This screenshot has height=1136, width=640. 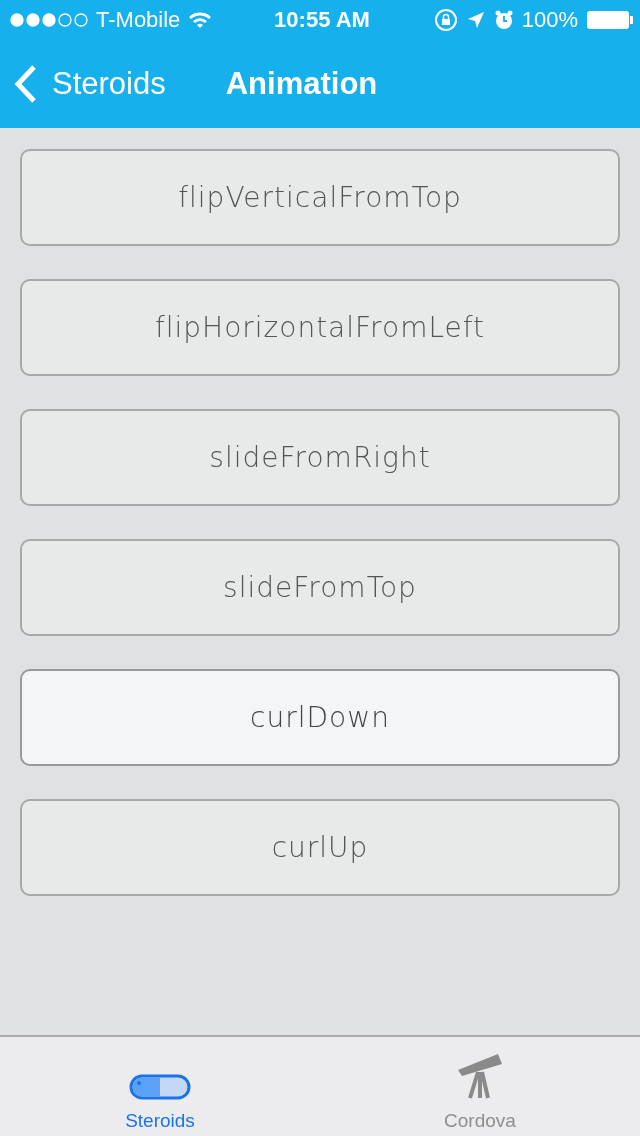 I want to click on wifi-icon, so click(x=200, y=20).